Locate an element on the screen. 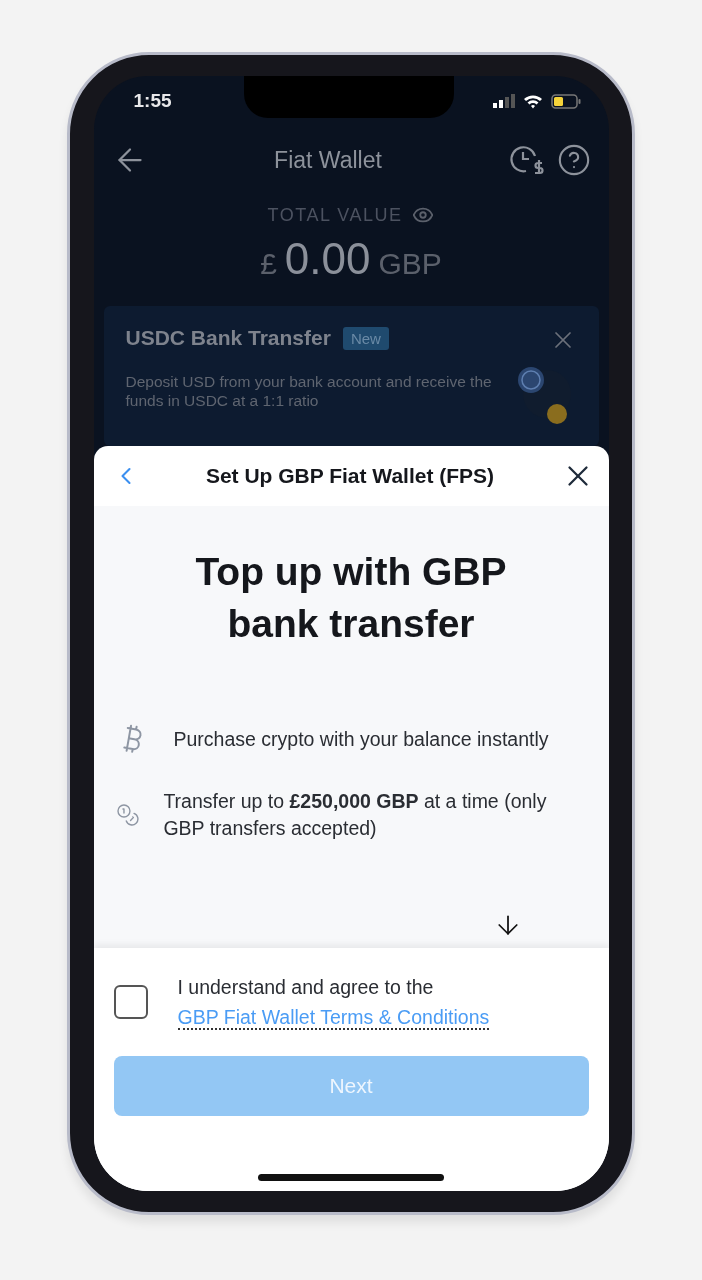 This screenshot has width=702, height=1280. battery-icon is located at coordinates (565, 101).